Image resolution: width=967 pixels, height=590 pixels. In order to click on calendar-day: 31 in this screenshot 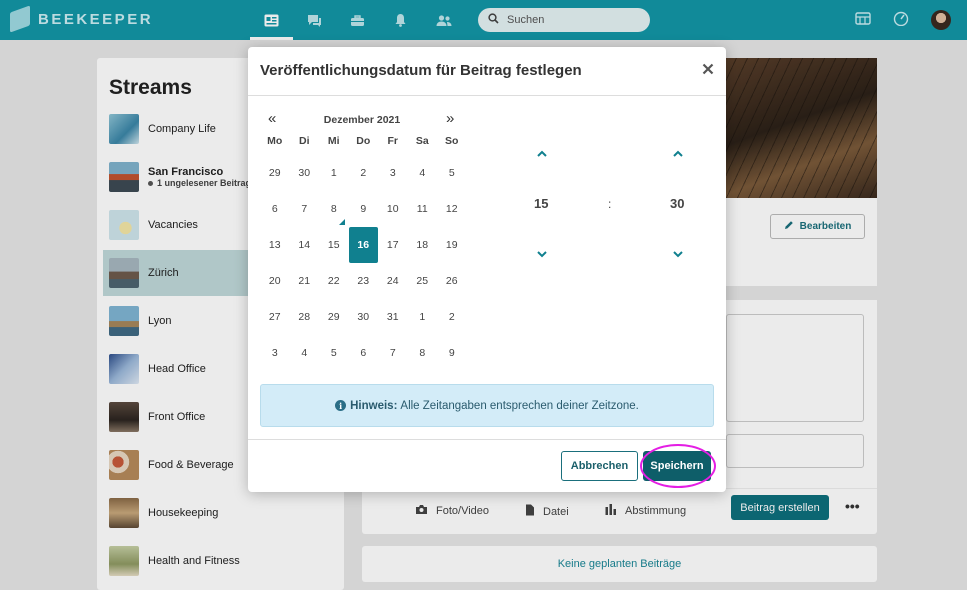, I will do `click(393, 317)`.